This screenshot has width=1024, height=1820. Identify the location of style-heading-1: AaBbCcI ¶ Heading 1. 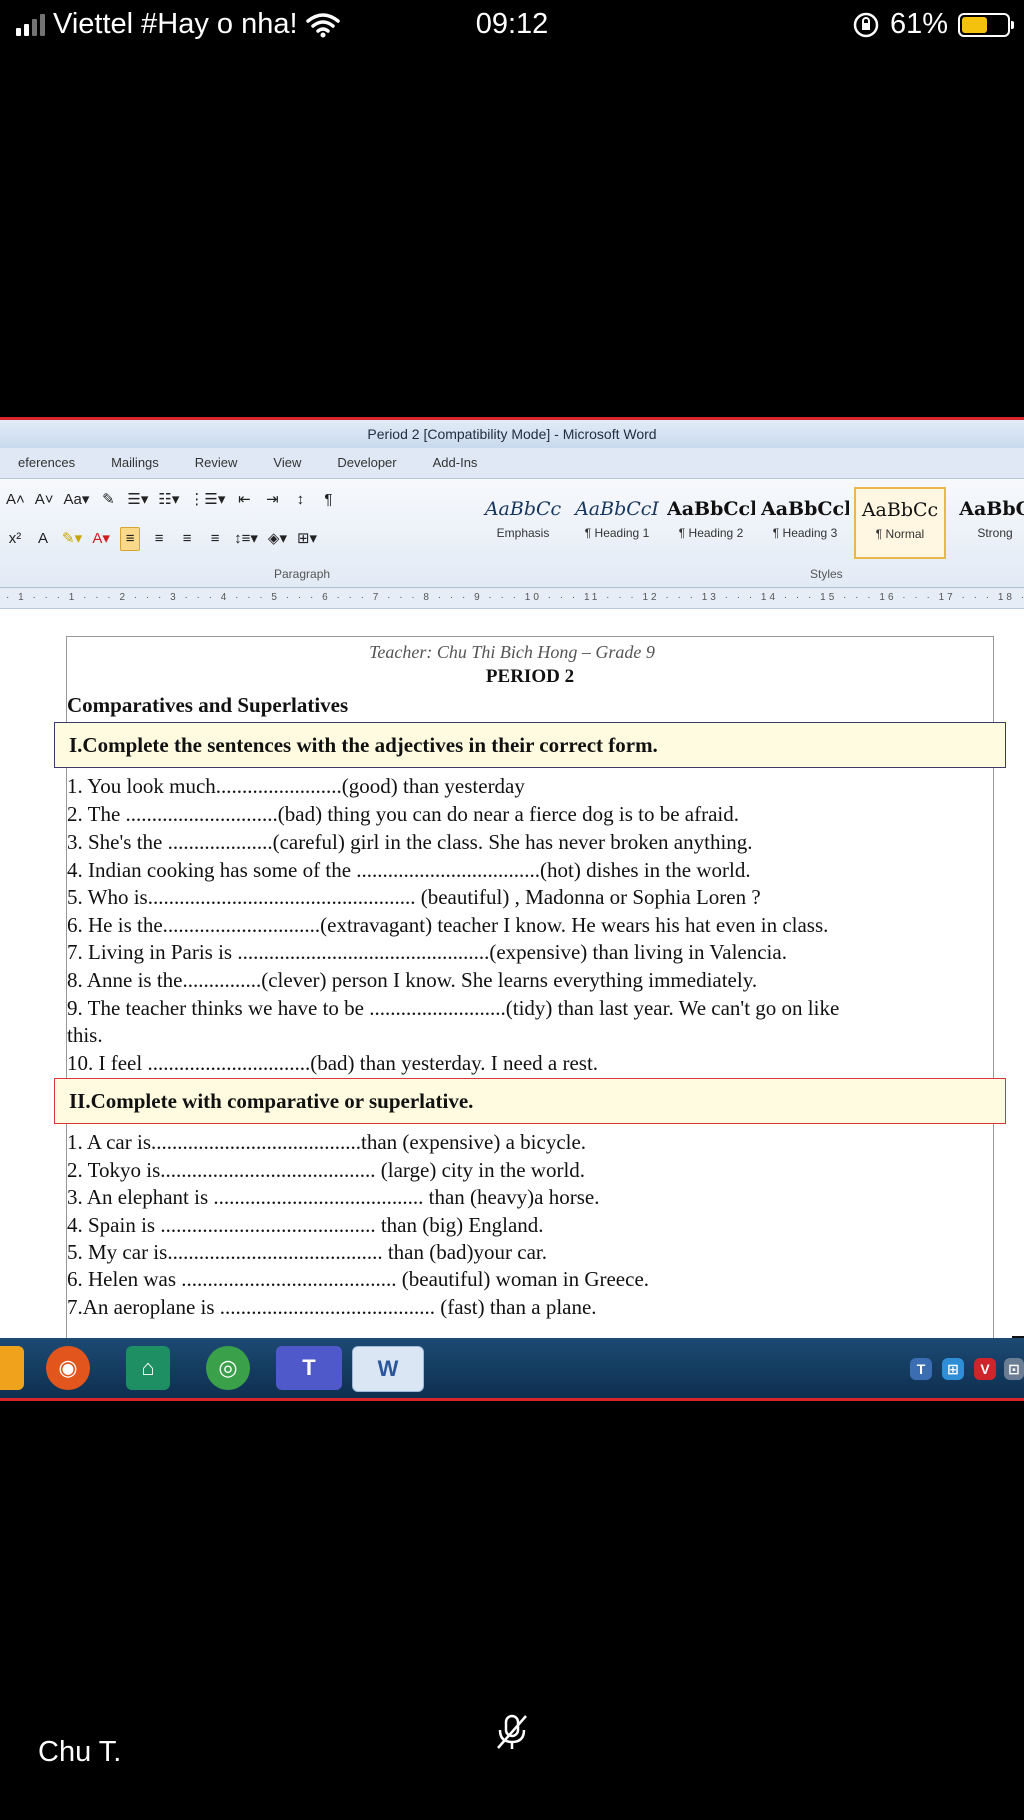
(617, 522).